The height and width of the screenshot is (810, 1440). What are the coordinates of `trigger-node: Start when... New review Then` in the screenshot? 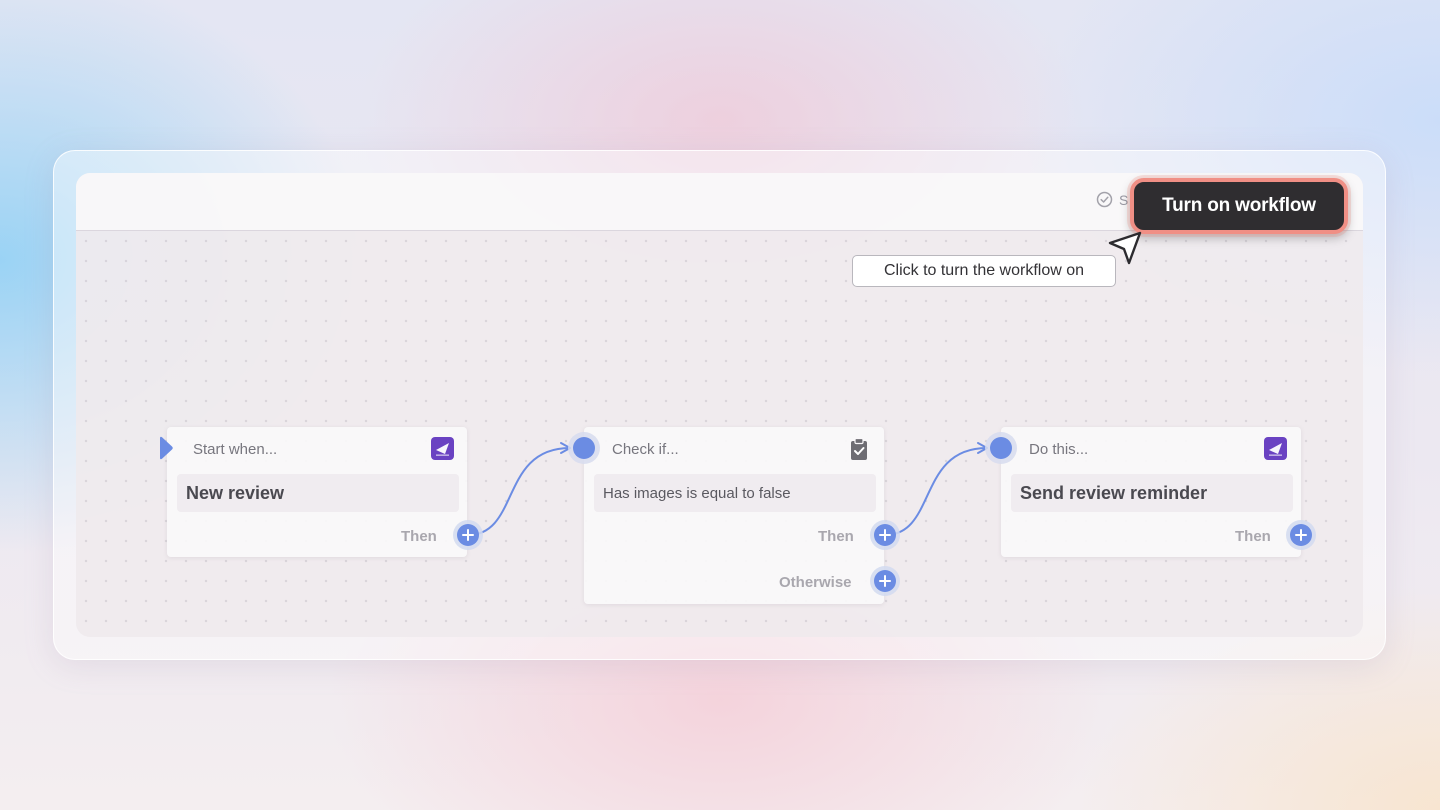 It's located at (317, 492).